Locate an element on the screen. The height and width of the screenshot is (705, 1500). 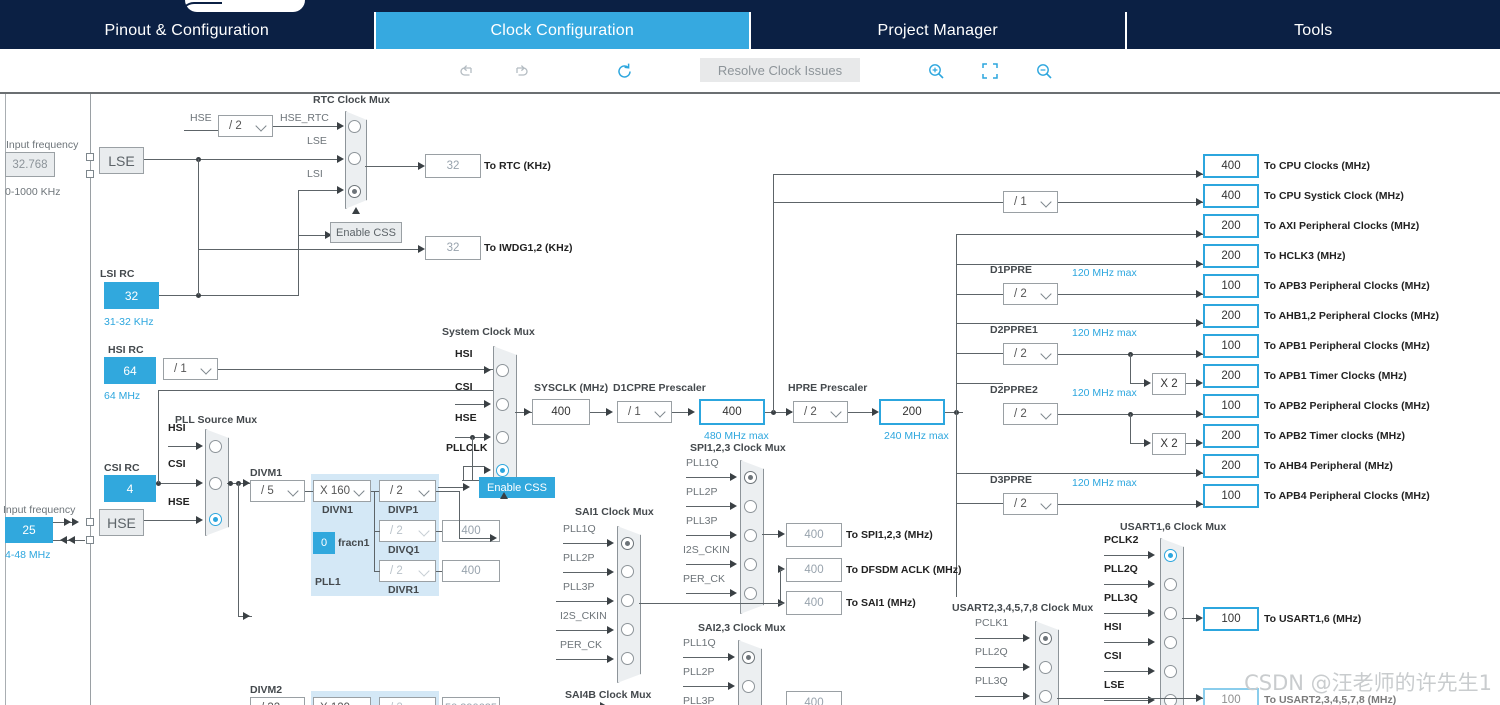
usart16-clock-mux is located at coordinates (1172, 621).